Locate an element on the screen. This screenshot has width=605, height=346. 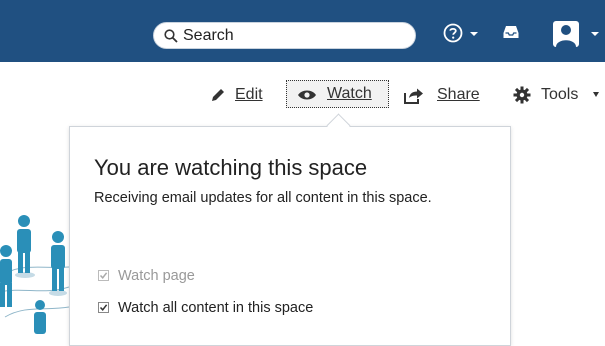
search-placeholder: Search is located at coordinates (208, 35).